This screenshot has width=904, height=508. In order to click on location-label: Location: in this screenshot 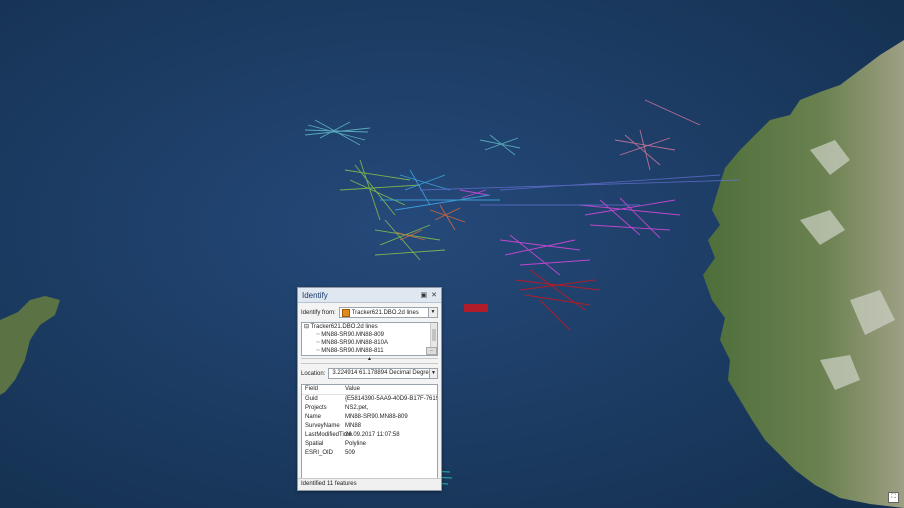, I will do `click(313, 373)`.